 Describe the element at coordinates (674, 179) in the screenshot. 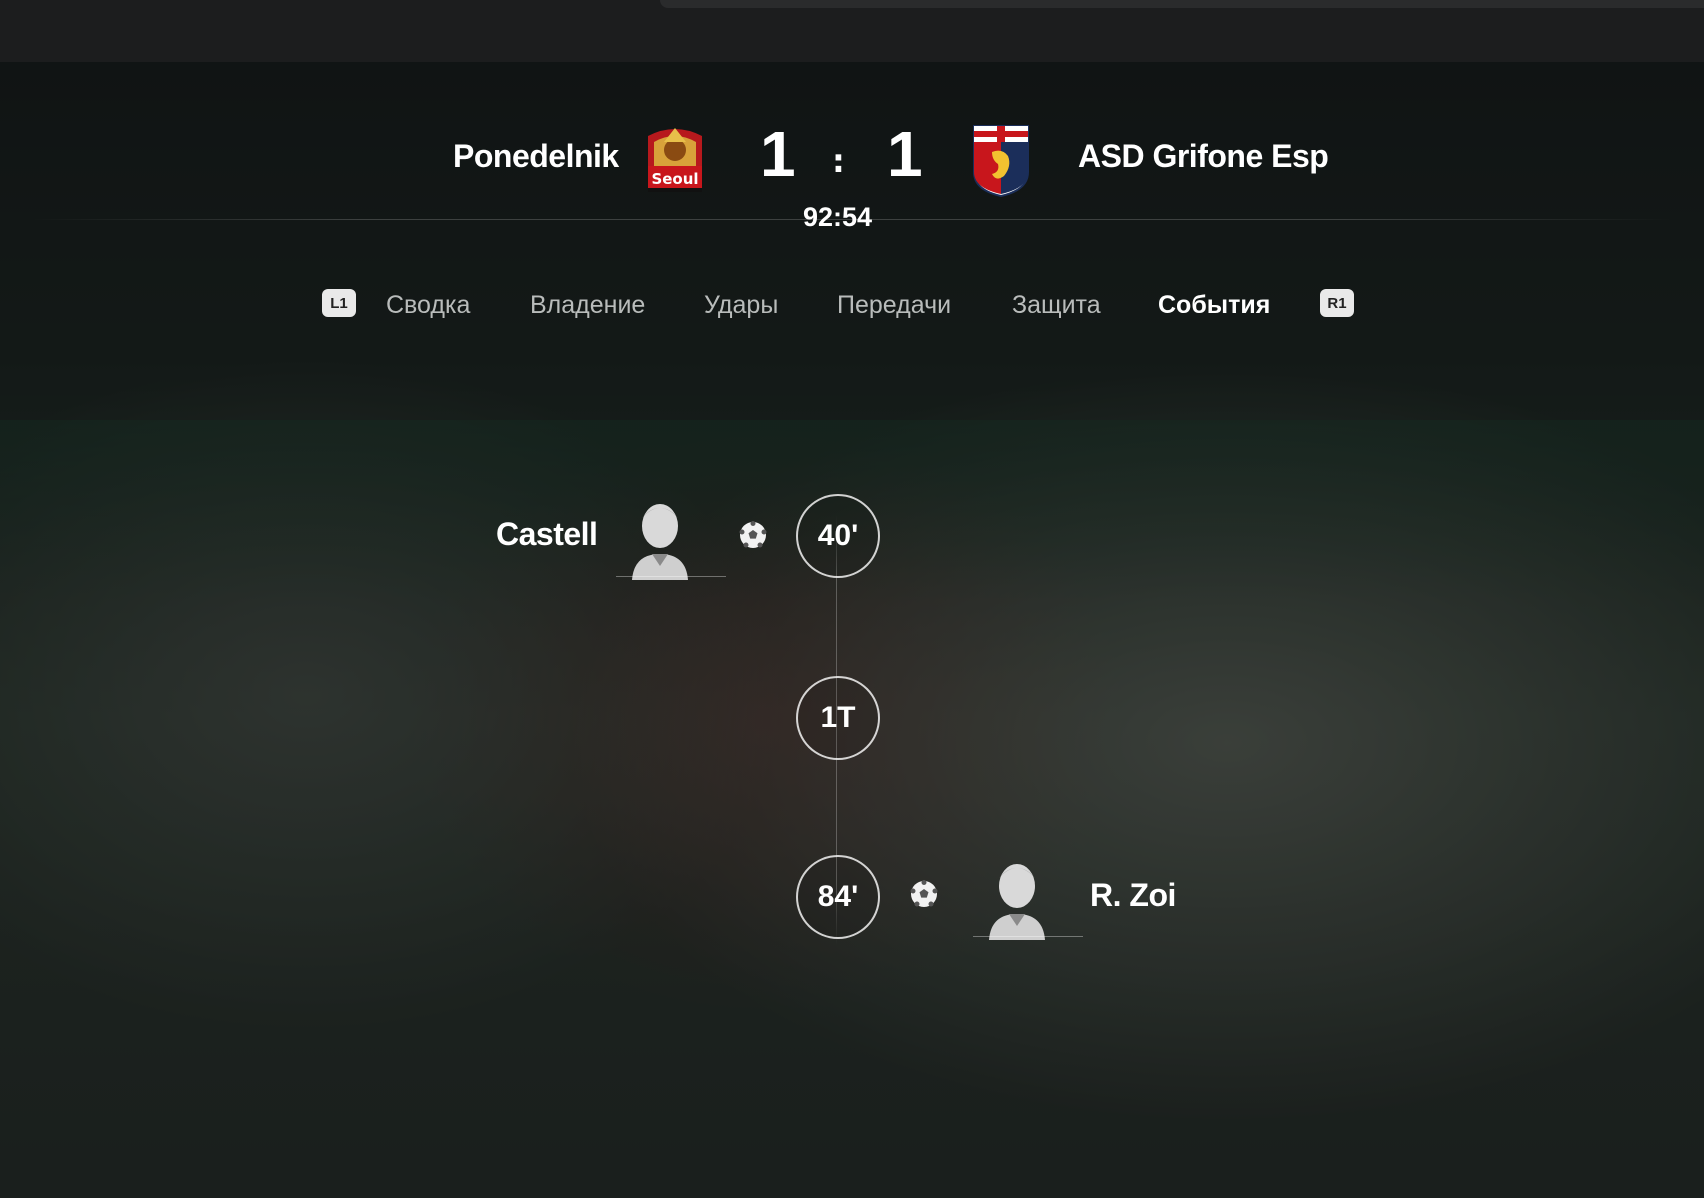

I see `home-crest-text: Seoul` at that location.